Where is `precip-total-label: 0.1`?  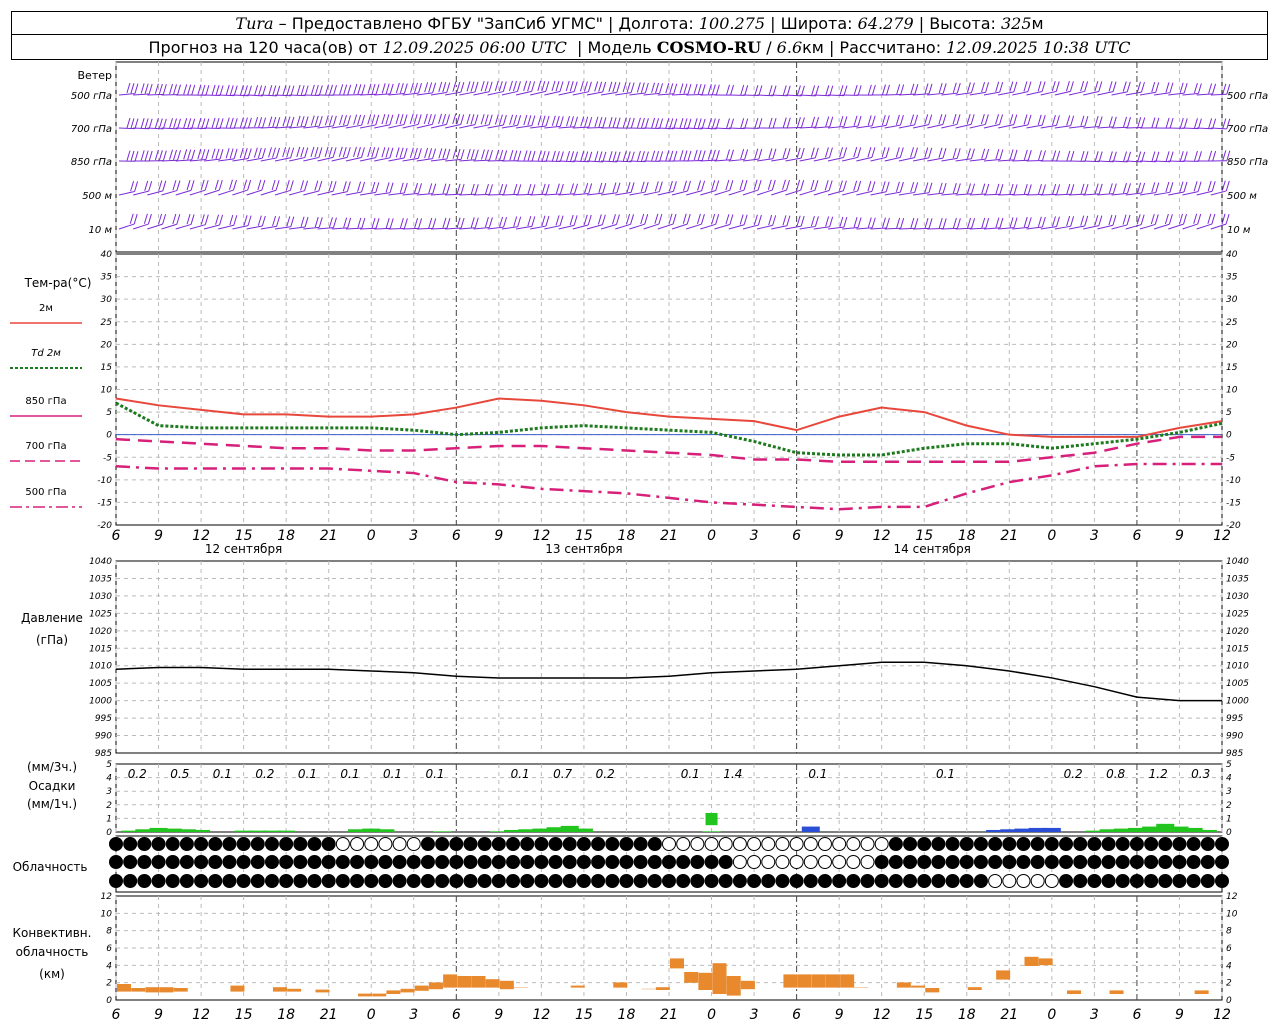
precip-total-label: 0.1 is located at coordinates (817, 774).